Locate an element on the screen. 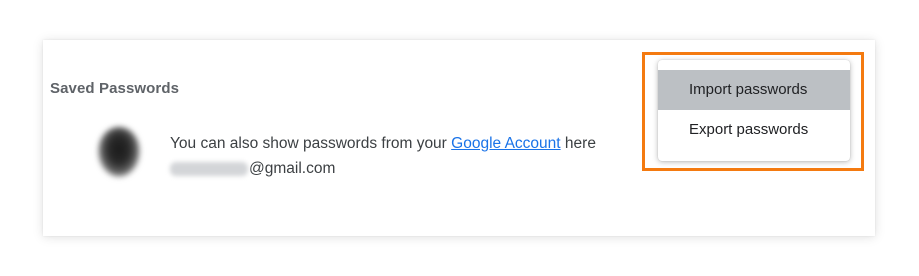 The width and height of the screenshot is (919, 276). action-menu: Import passwords Export passwords is located at coordinates (754, 110).